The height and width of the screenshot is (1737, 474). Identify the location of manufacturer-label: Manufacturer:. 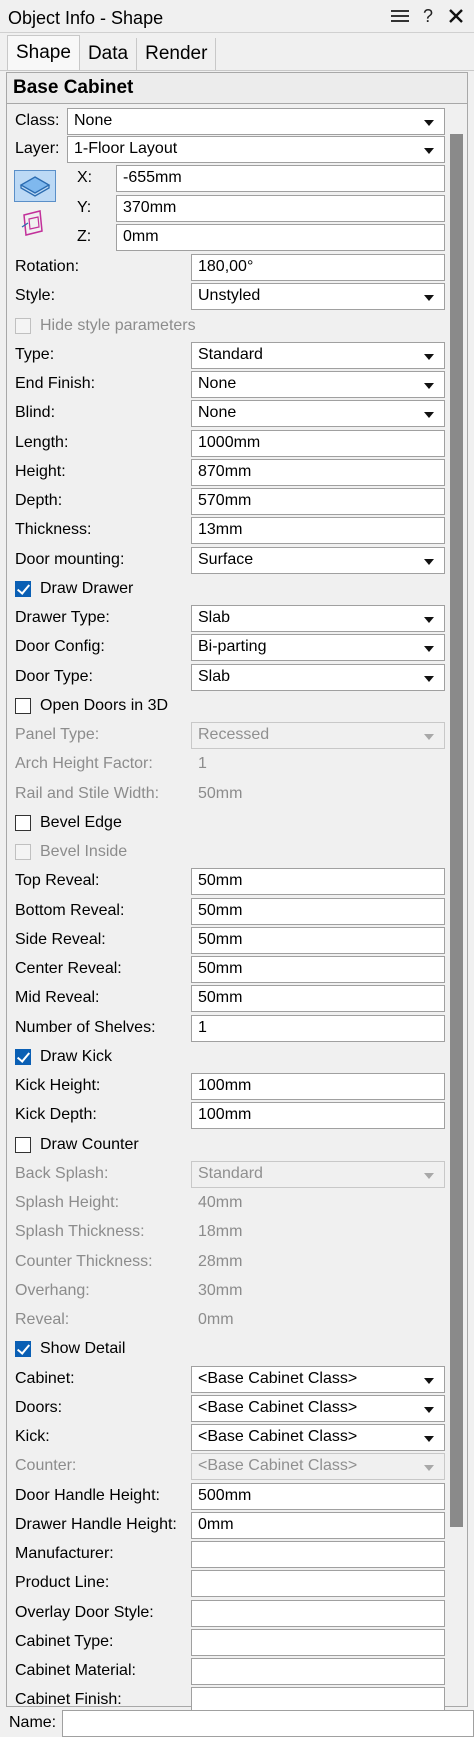
(64, 1553).